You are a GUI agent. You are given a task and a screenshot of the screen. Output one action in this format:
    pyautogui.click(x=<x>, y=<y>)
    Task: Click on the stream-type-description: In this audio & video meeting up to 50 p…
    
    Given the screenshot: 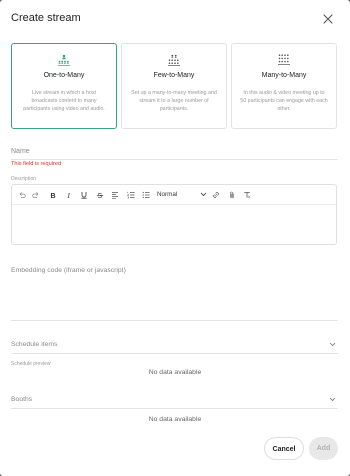 What is the action you would take?
    pyautogui.click(x=284, y=101)
    